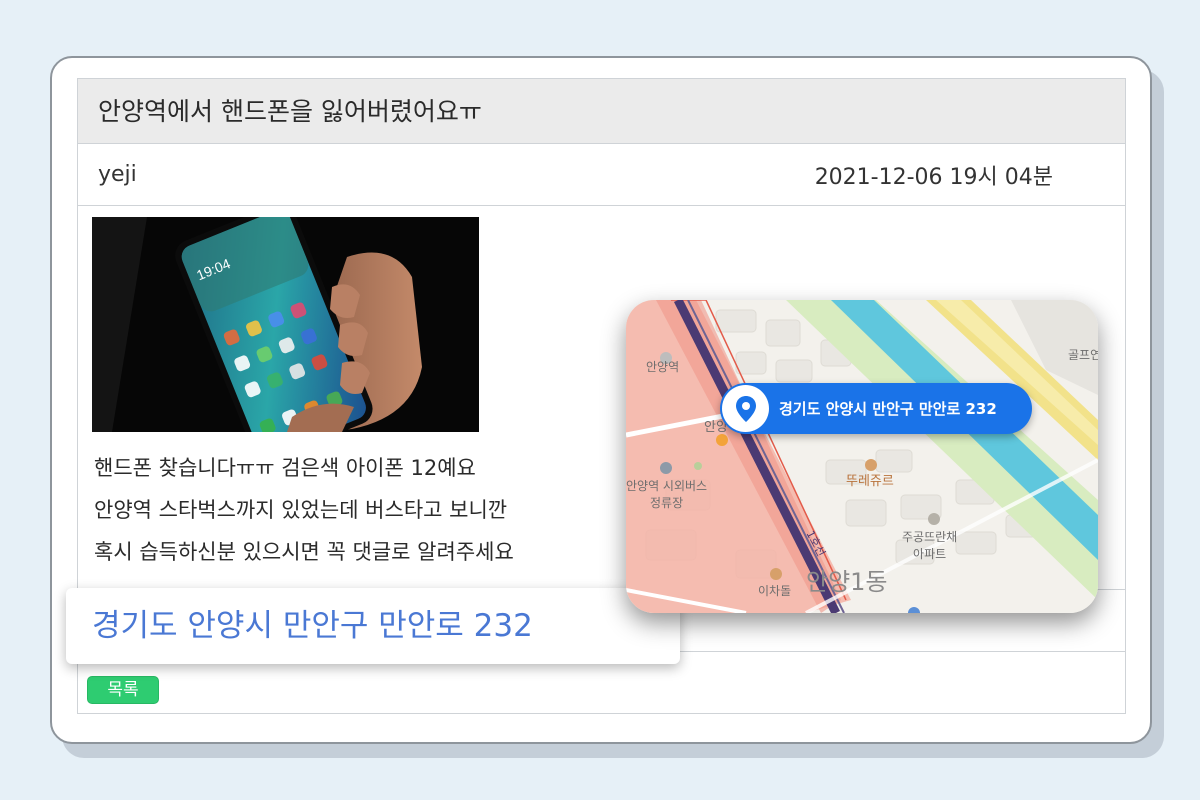 The height and width of the screenshot is (800, 1200). What do you see at coordinates (847, 582) in the screenshot?
I see `map-label-district: 안양1동` at bounding box center [847, 582].